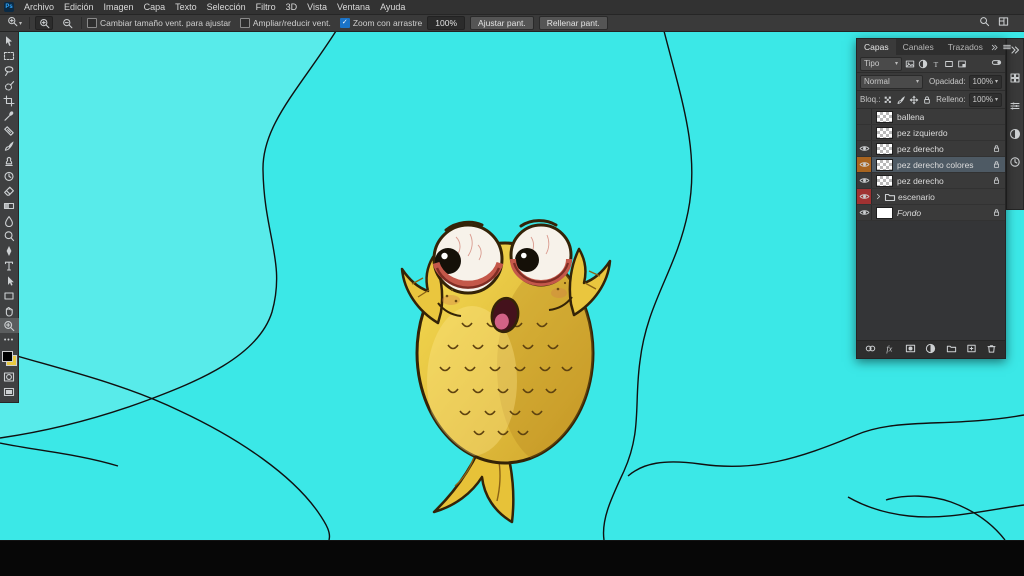  I want to click on layer-lock-icon, so click(998, 212).